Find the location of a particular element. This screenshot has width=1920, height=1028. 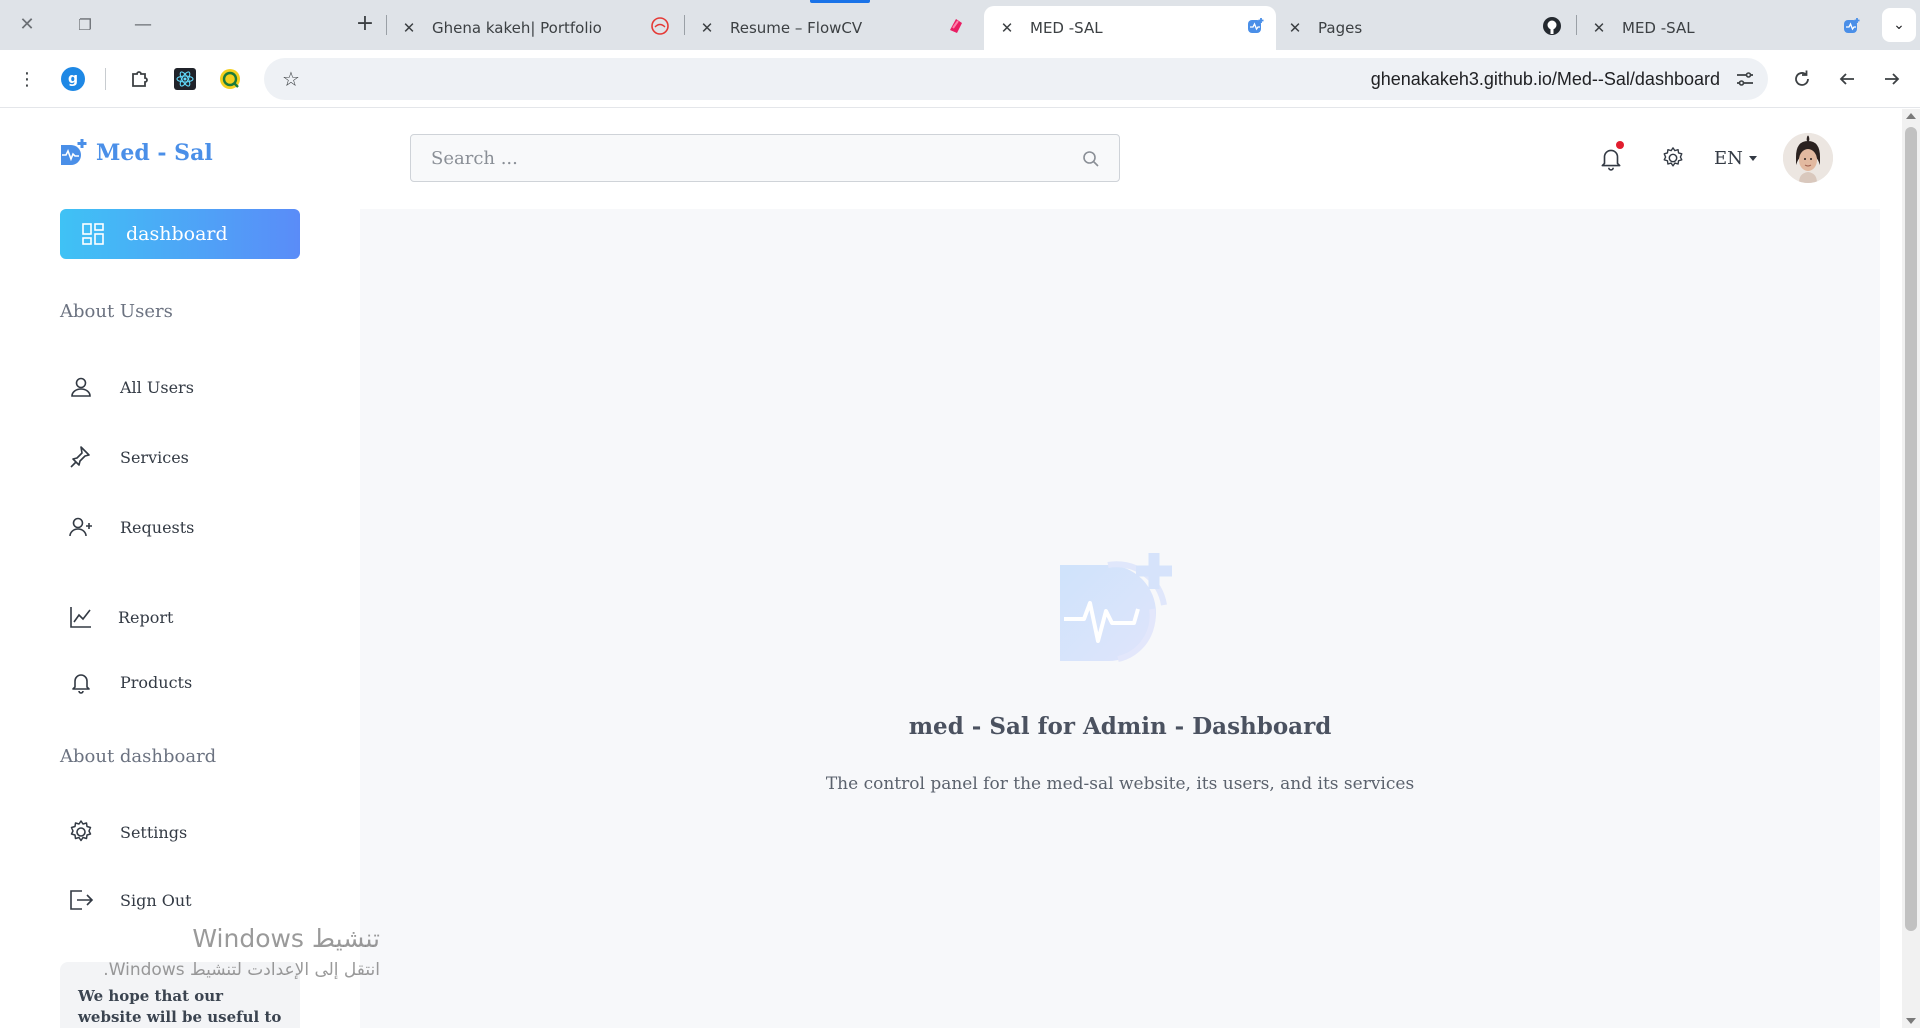

sidebar-item-label: Report is located at coordinates (146, 617).